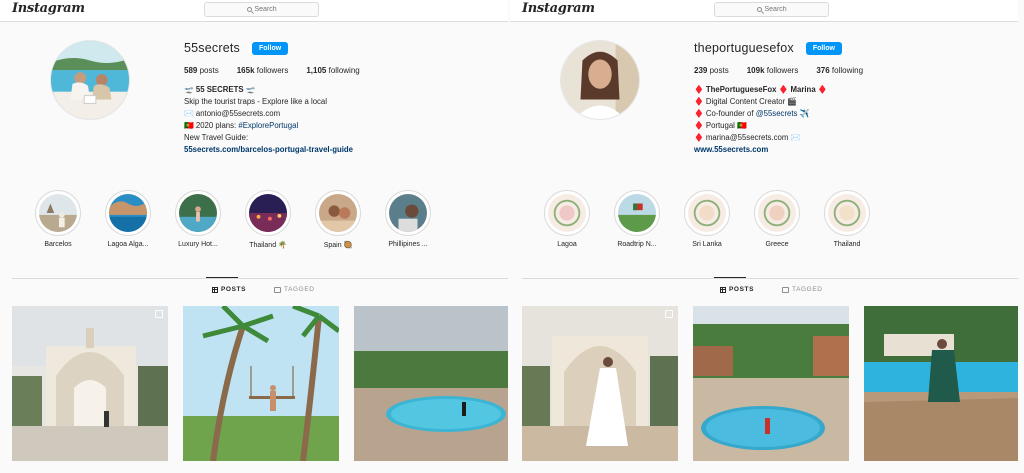  Describe the element at coordinates (332, 70) in the screenshot. I see `following-count: 1,105 following` at that location.